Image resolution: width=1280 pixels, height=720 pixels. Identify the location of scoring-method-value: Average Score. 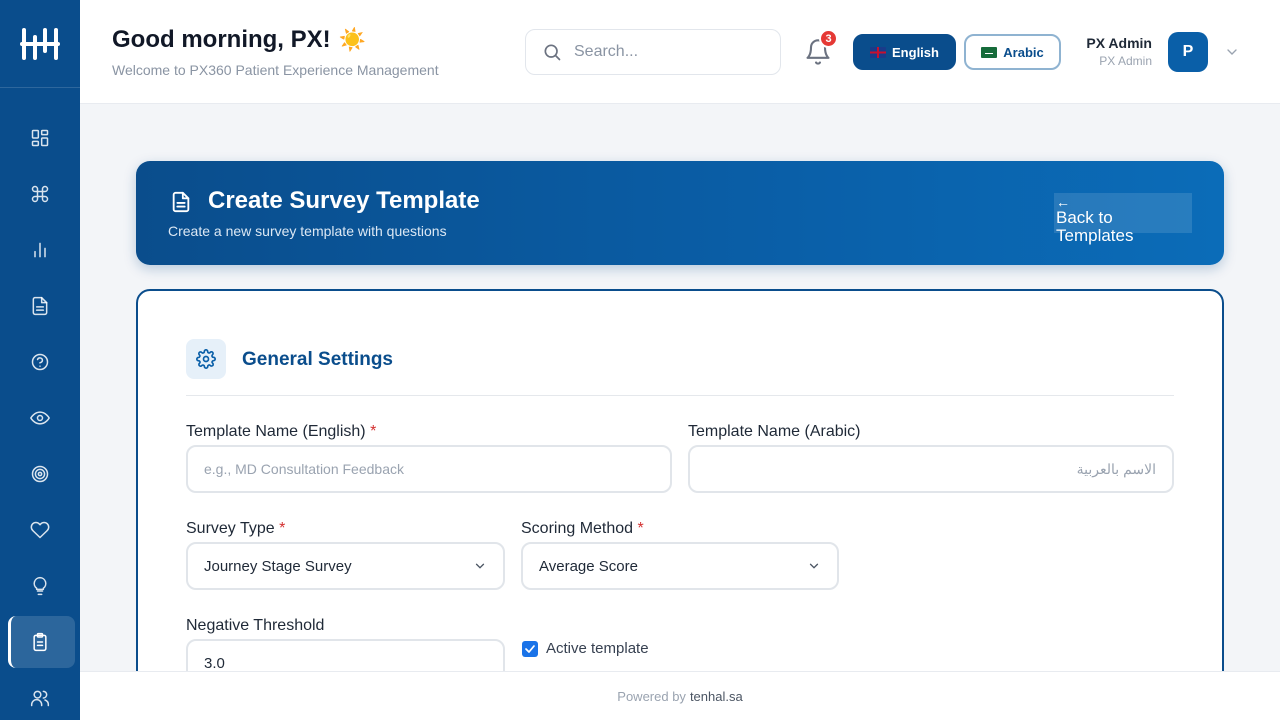
(588, 566).